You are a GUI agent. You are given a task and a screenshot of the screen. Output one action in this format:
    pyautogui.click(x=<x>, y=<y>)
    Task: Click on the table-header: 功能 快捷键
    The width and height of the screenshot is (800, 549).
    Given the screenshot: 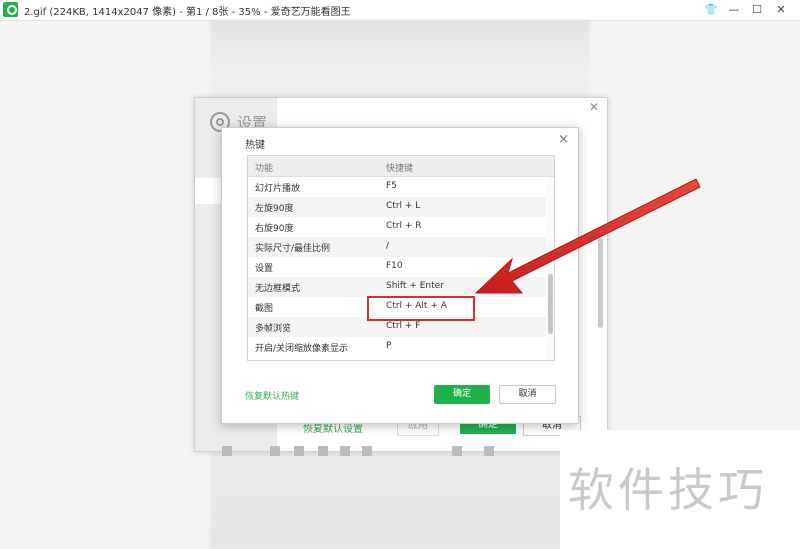 What is the action you would take?
    pyautogui.click(x=401, y=166)
    